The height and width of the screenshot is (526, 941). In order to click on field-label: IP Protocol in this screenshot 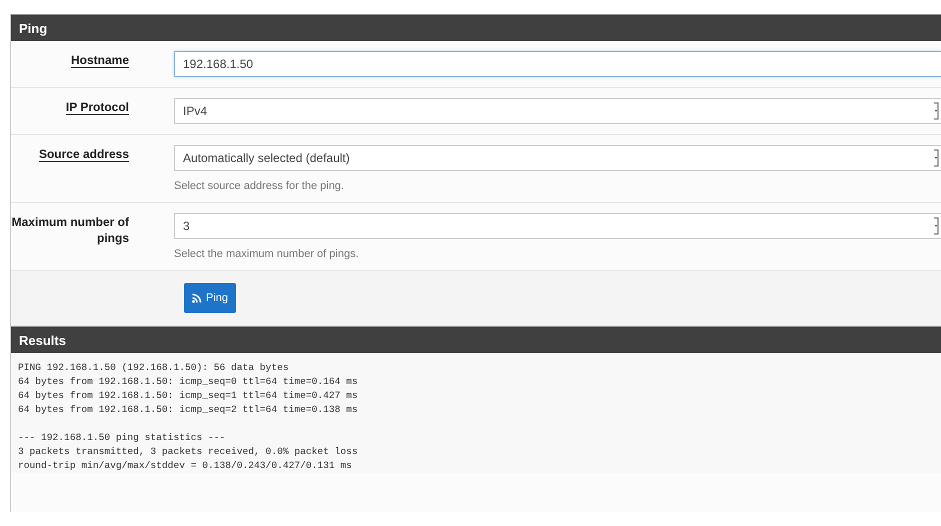, I will do `click(97, 107)`.